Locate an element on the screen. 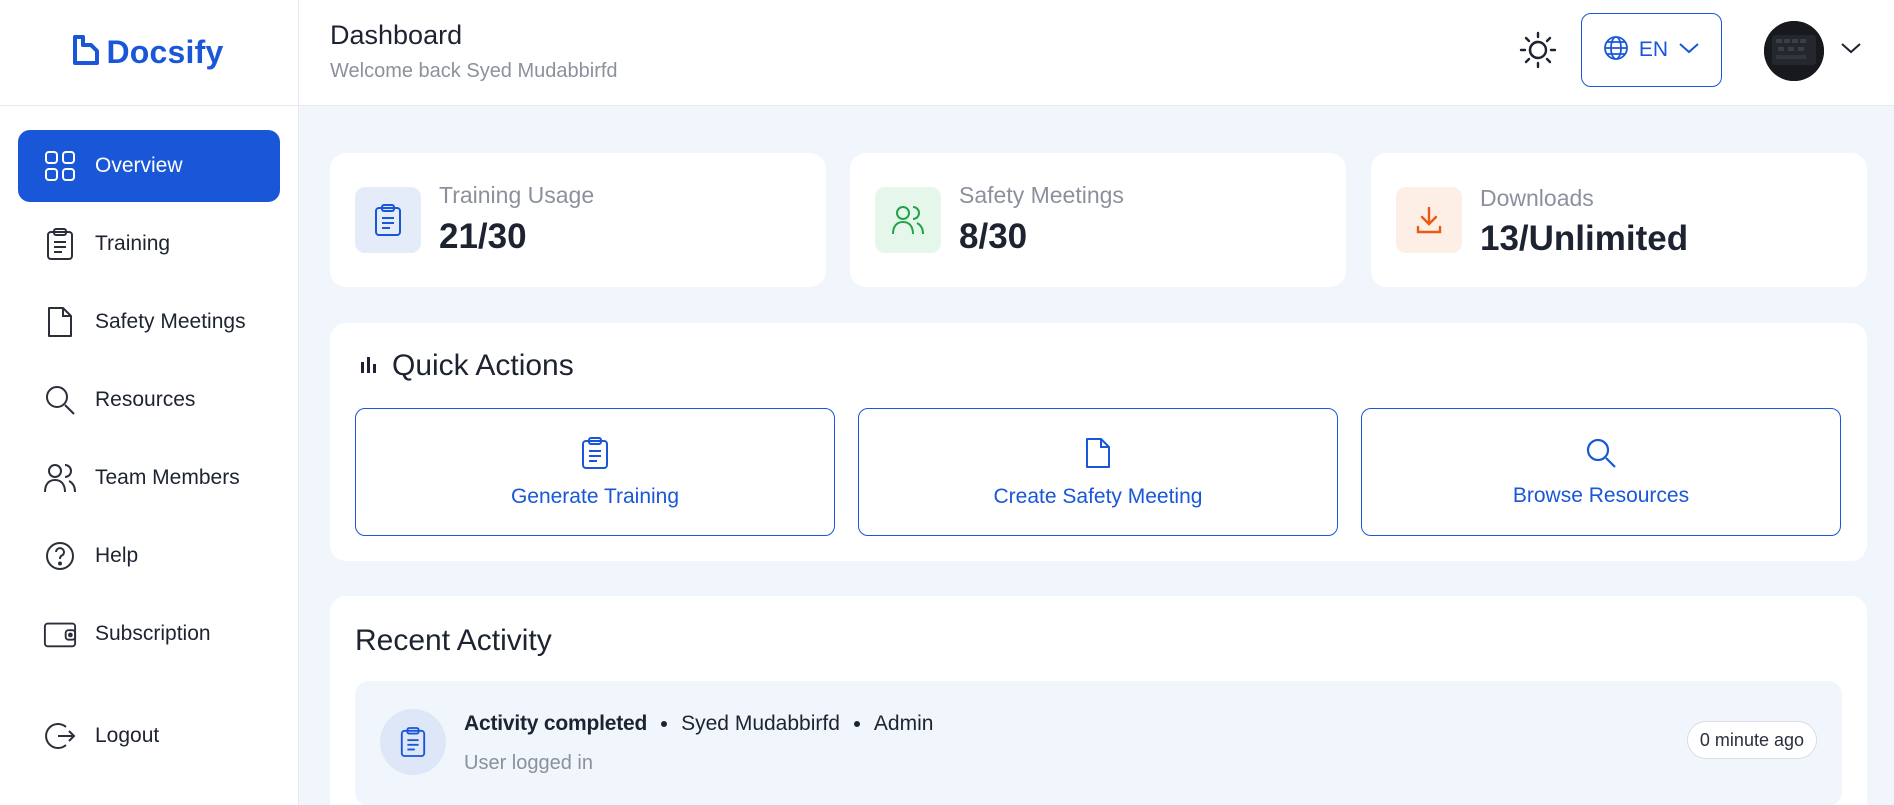 This screenshot has width=1894, height=805. logout-button: Logout is located at coordinates (149, 736).